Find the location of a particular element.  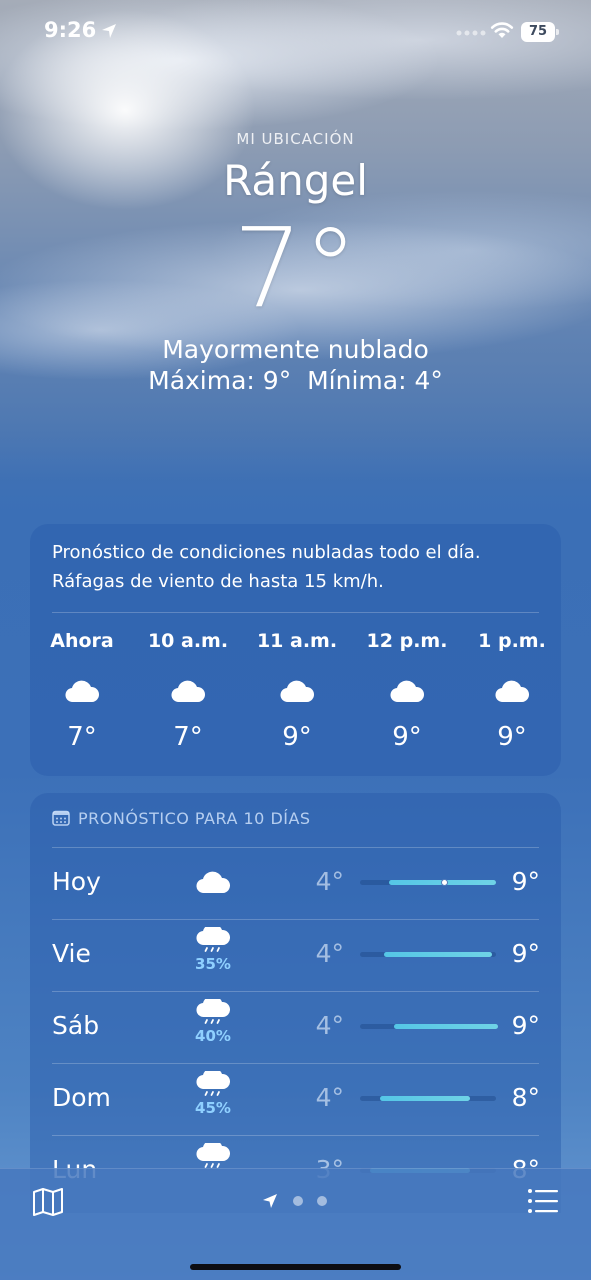

hour-item: 11 a.m. 9° is located at coordinates (297, 691).